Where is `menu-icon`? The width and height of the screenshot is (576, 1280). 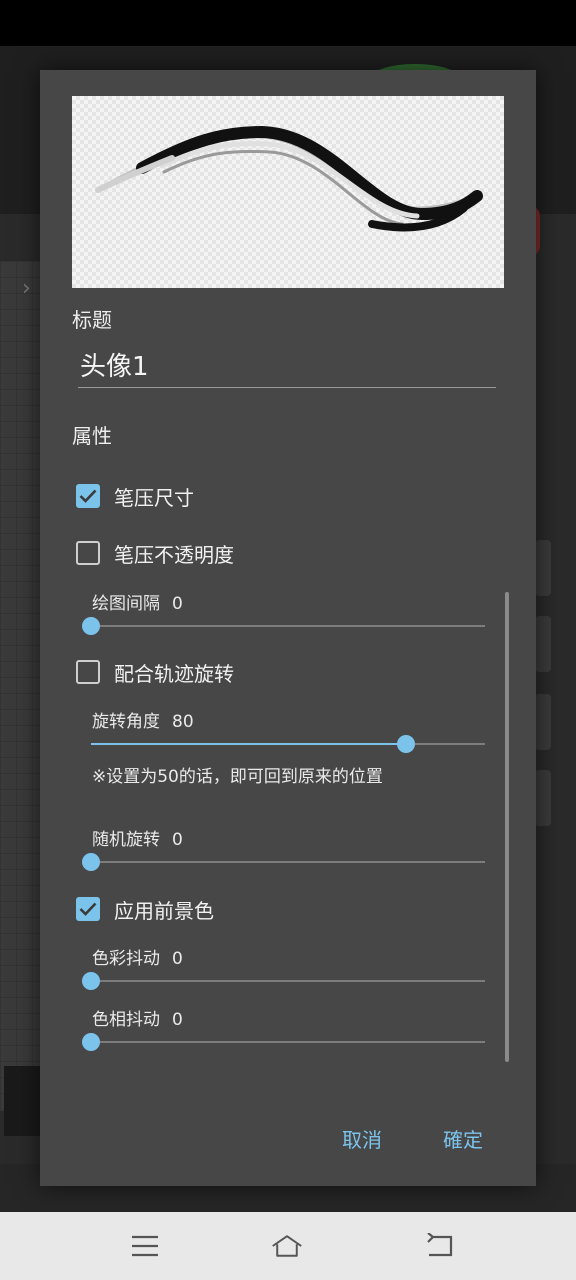 menu-icon is located at coordinates (145, 1246).